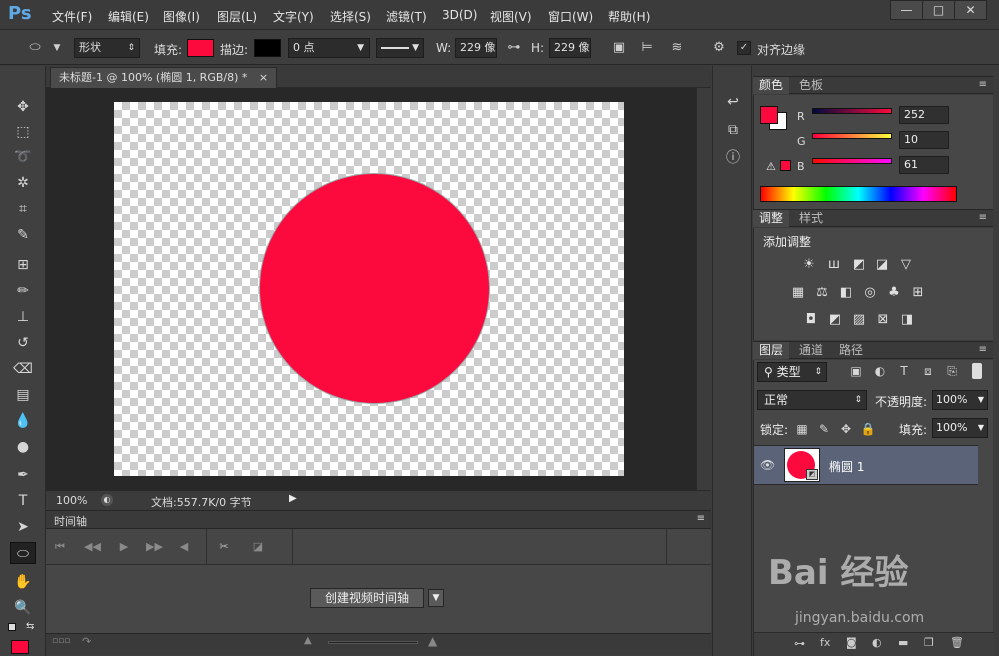 Image resolution: width=999 pixels, height=656 pixels. I want to click on tab-layers: 图层, so click(771, 350).